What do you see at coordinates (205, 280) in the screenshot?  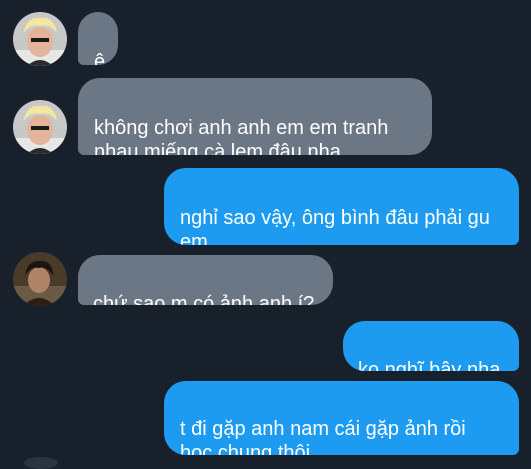 I see `message-bubble-incoming: chứ sao m có ảnh anh í?` at bounding box center [205, 280].